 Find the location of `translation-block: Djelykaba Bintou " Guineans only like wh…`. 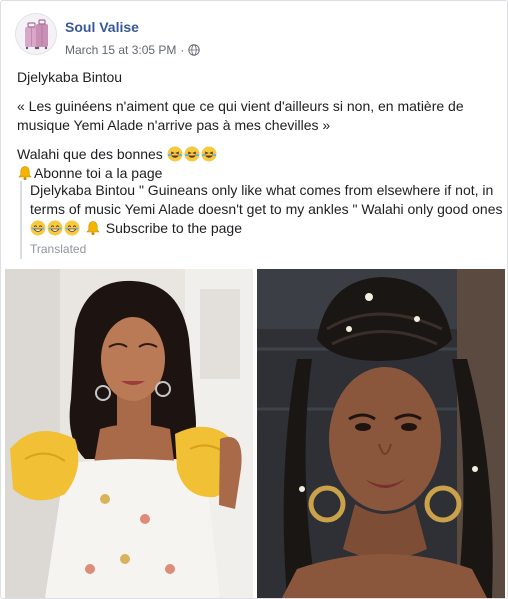

translation-block: Djelykaba Bintou " Guineans only like wh… is located at coordinates (263, 220).